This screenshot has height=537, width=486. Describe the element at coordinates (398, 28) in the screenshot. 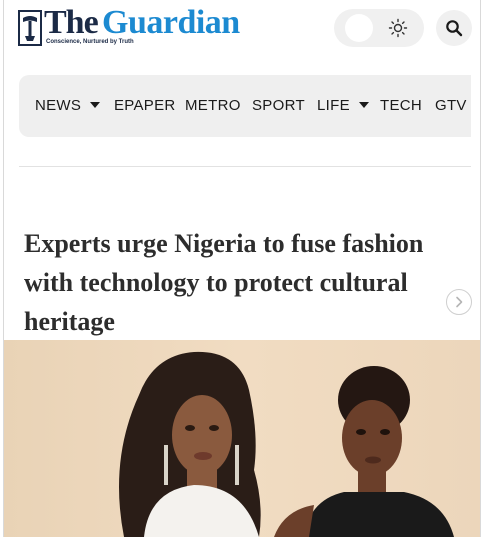

I see `sun-icon` at that location.